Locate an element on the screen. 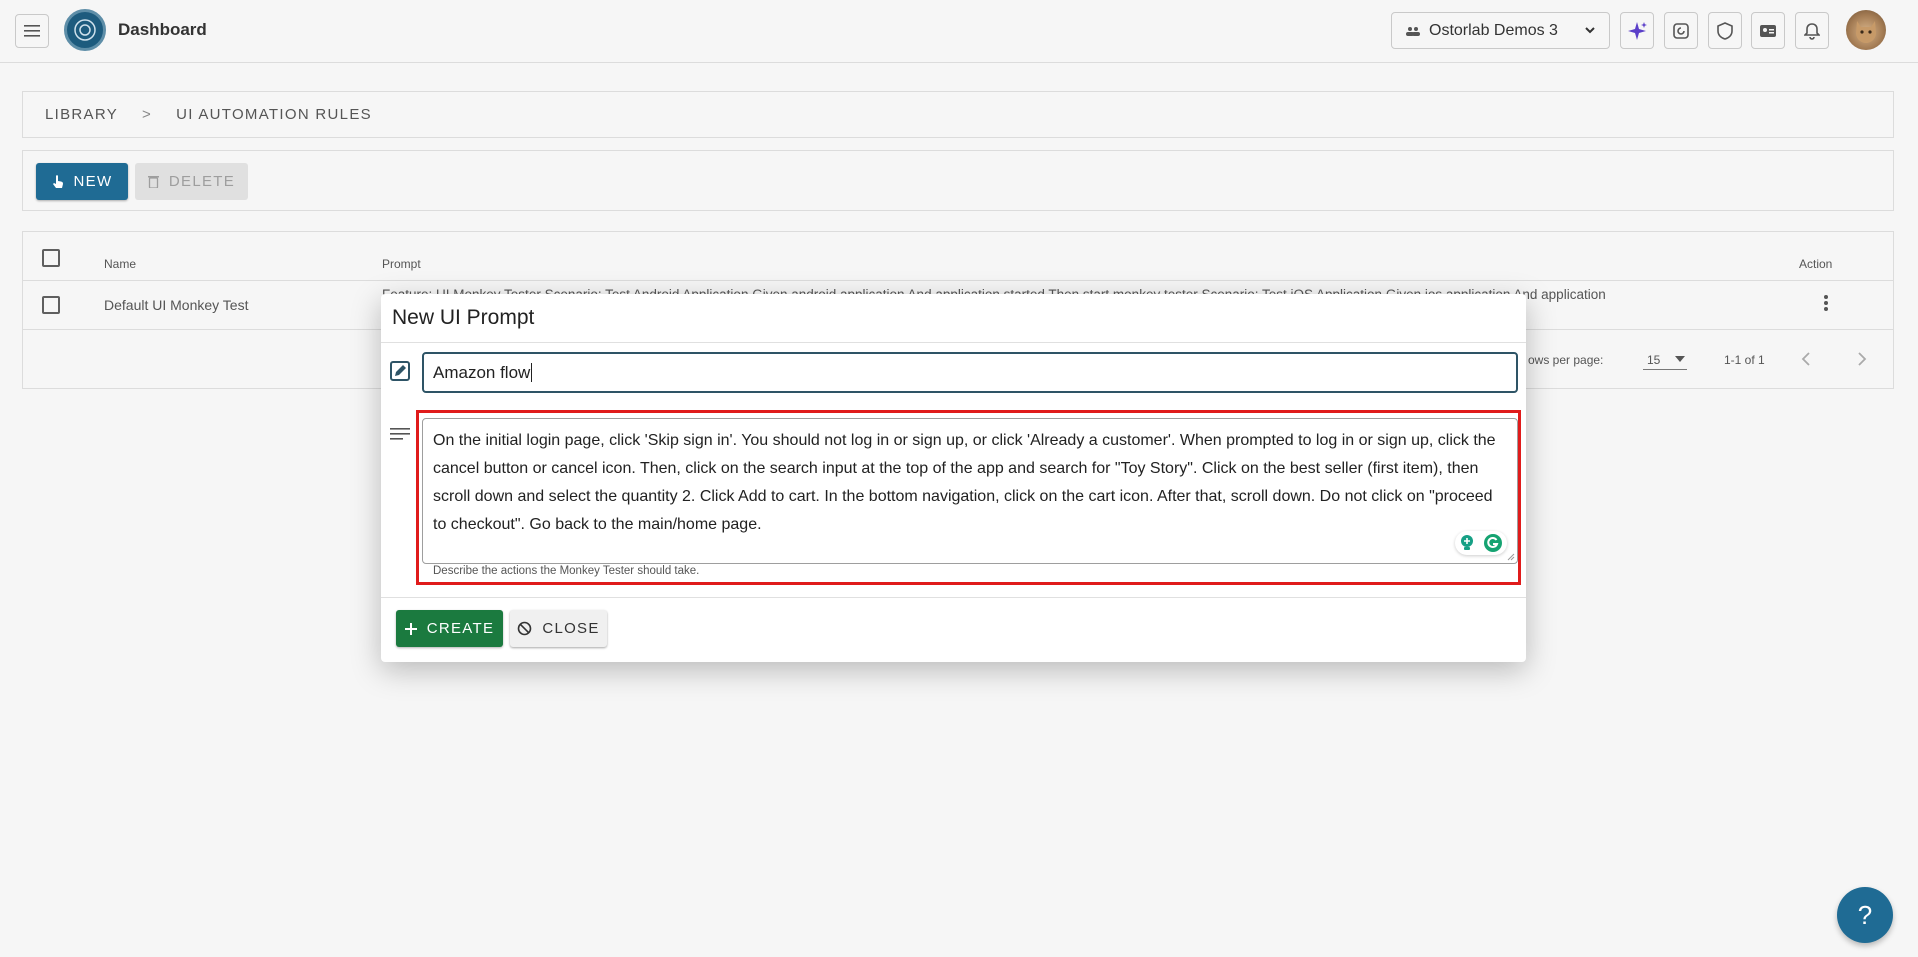 This screenshot has height=957, width=1918. grammar-assistant is located at coordinates (1481, 543).